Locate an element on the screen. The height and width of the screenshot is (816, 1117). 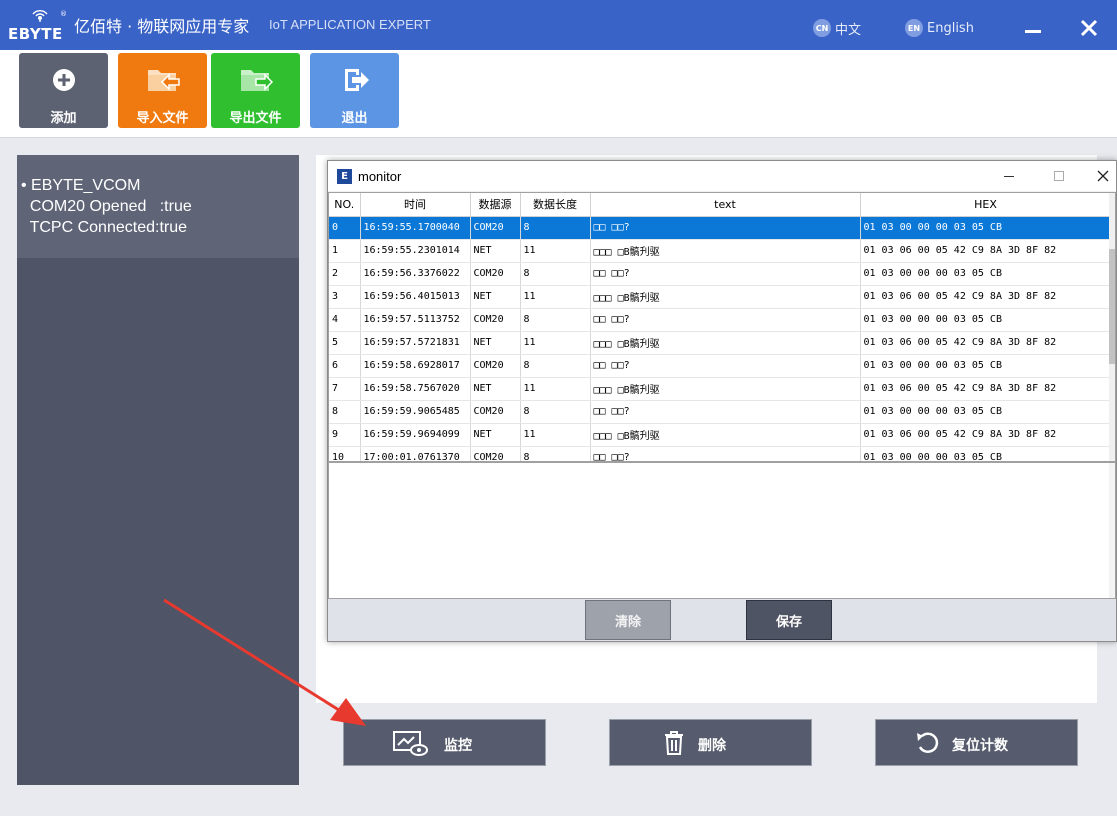
table-cell: 16:59:57.5721831 is located at coordinates (415, 343).